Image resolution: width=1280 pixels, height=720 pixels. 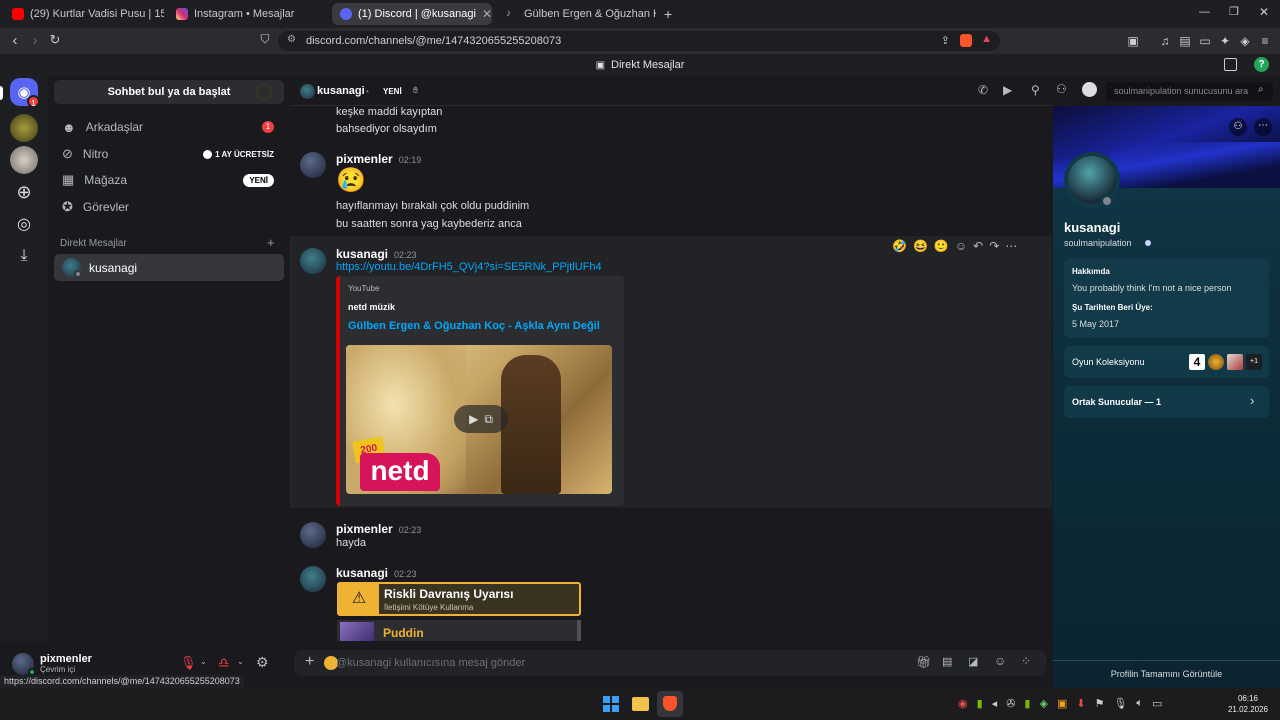 What do you see at coordinates (577, 14) in the screenshot?
I see `tab-gulben: ♪ Gülben Ergen & Oğuzhan Koç - Aşkla` at bounding box center [577, 14].